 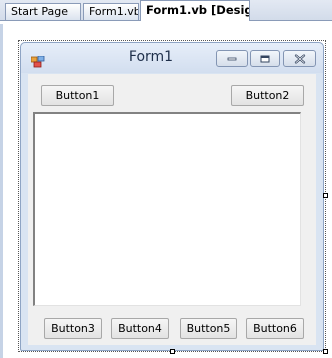 What do you see at coordinates (208, 328) in the screenshot?
I see `button5: Button5` at bounding box center [208, 328].